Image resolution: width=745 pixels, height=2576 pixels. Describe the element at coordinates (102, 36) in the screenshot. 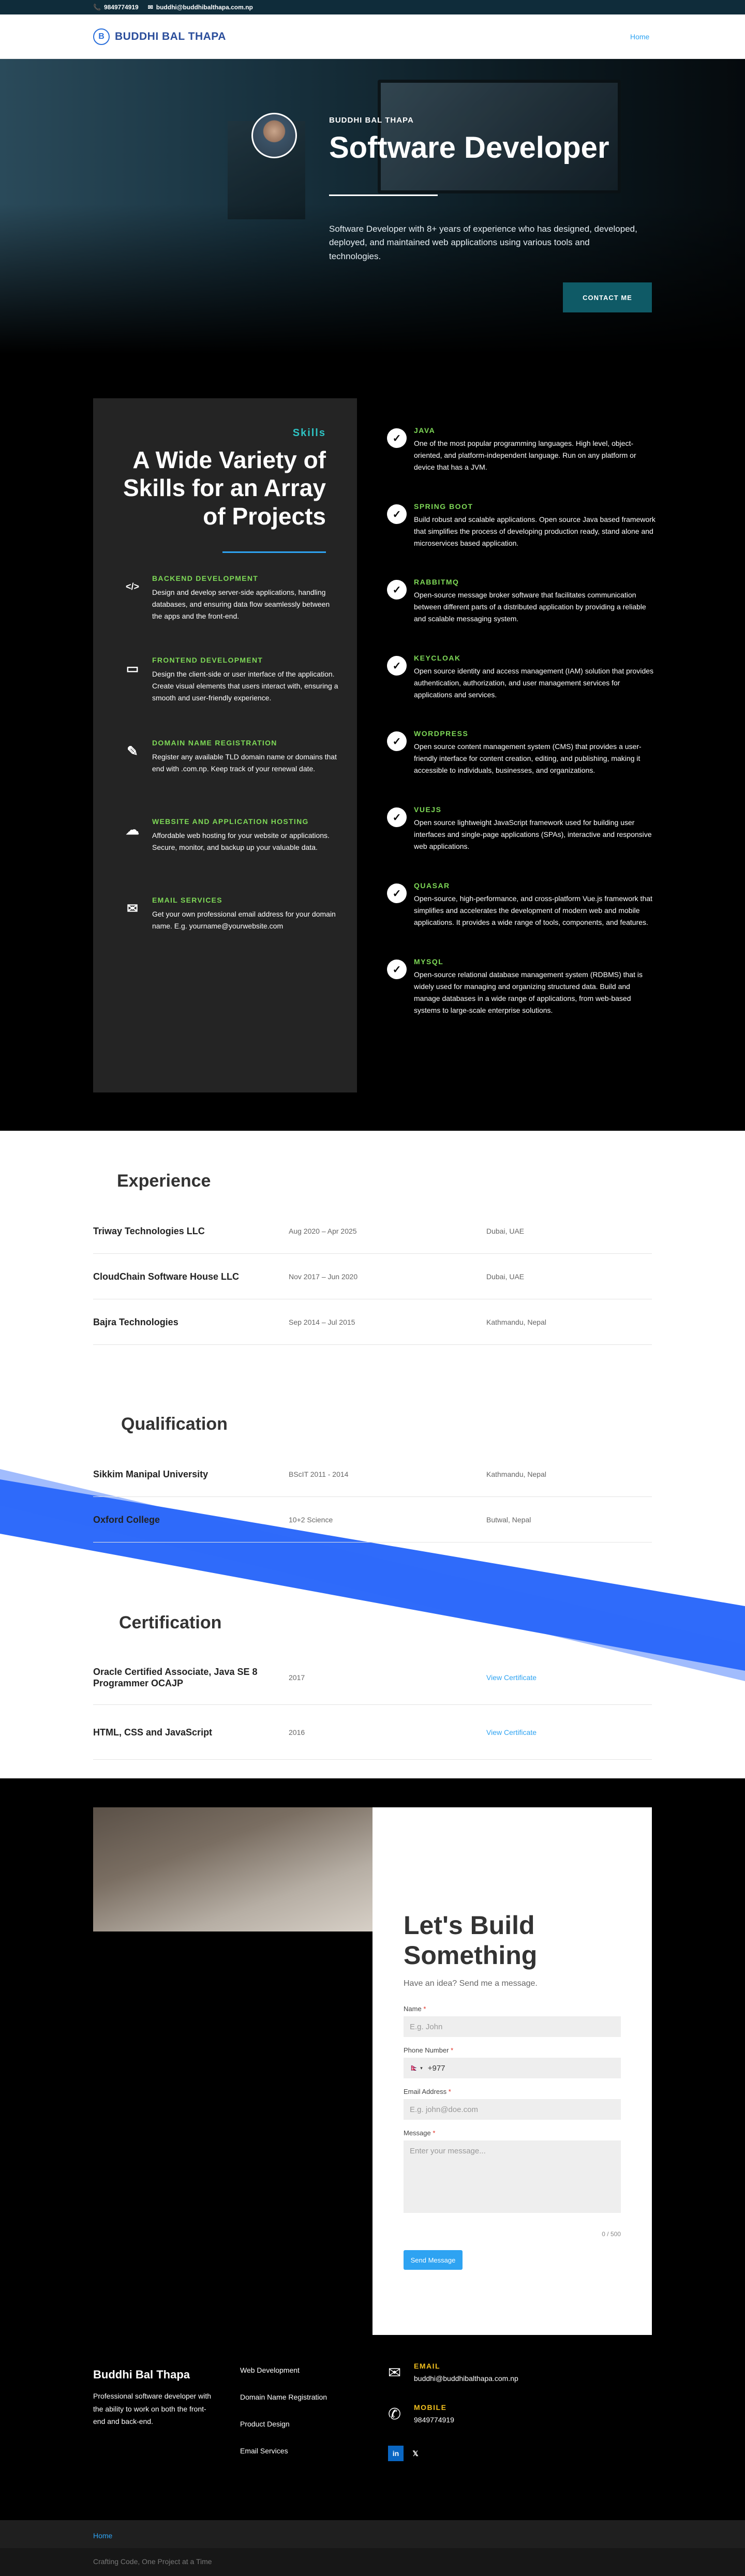

I see `logo-mark-icon: B` at that location.